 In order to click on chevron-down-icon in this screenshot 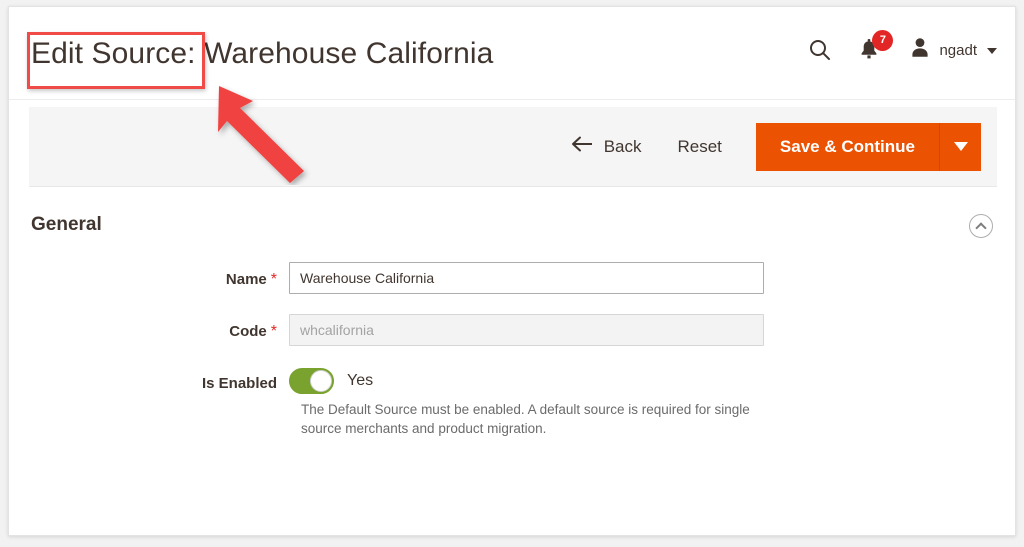, I will do `click(992, 51)`.